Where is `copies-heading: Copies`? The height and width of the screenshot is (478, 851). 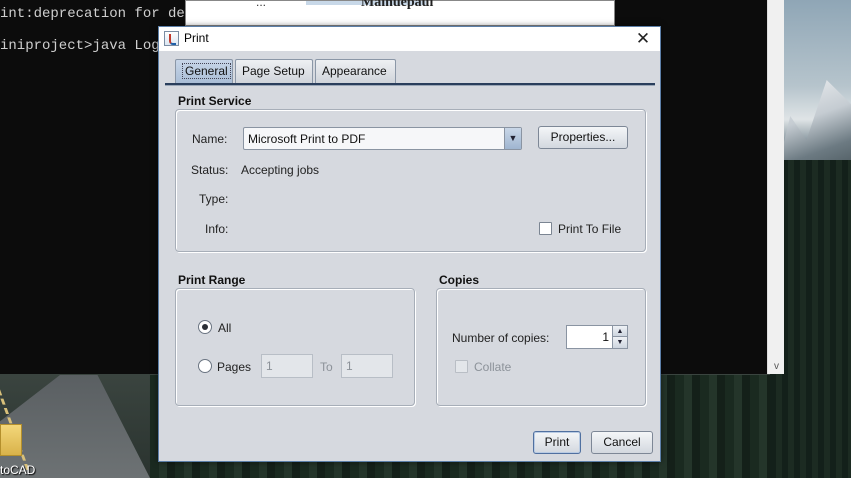
copies-heading: Copies is located at coordinates (459, 280).